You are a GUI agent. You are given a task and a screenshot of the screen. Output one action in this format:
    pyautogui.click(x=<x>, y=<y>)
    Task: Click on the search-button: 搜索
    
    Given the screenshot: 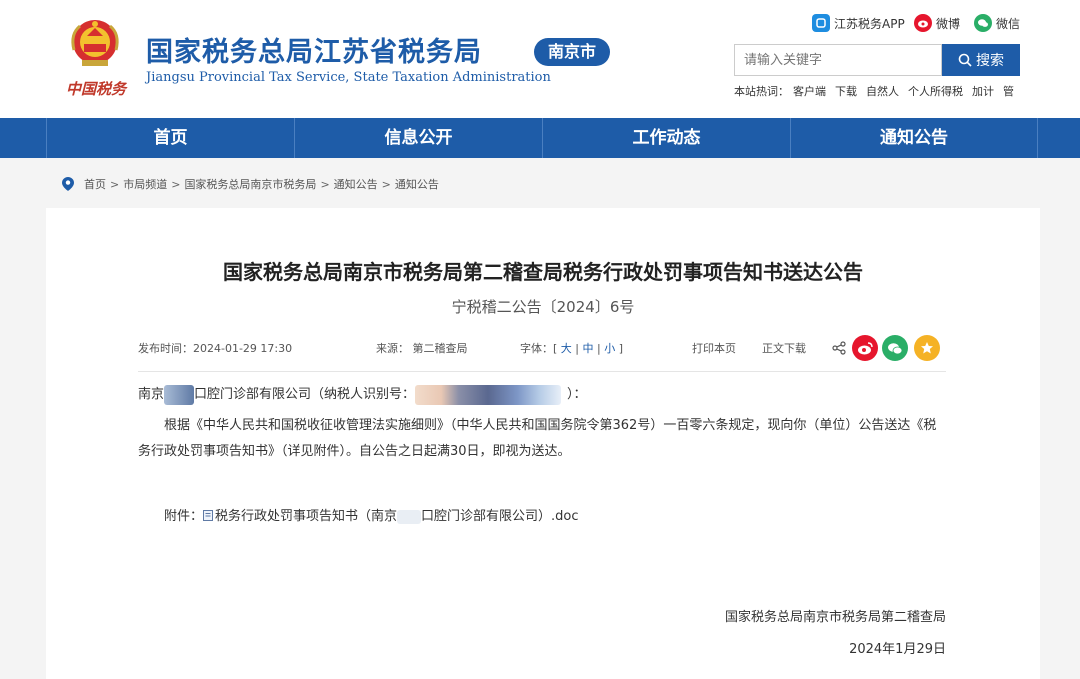 What is the action you would take?
    pyautogui.click(x=981, y=60)
    